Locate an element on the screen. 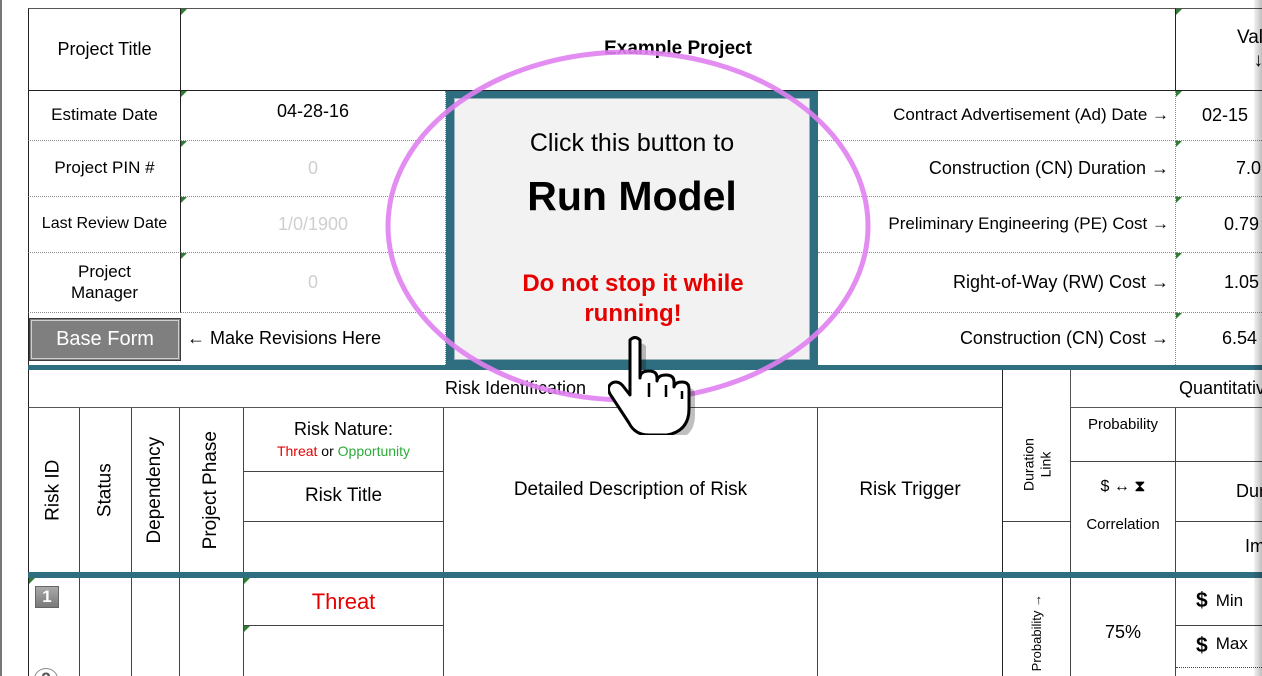  col-project-phase-text: Project Phase is located at coordinates (211, 490).